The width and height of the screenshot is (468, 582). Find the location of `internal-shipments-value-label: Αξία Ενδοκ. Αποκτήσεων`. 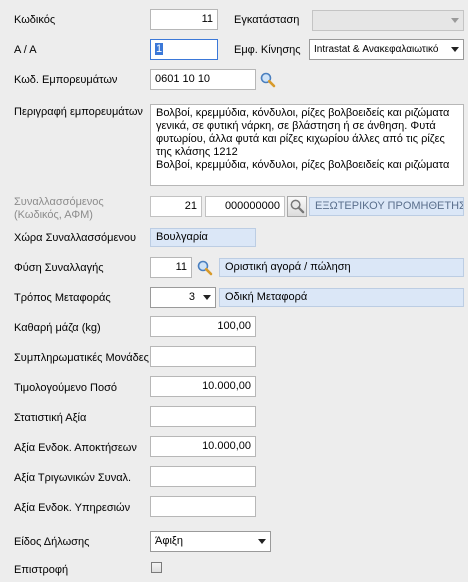

internal-shipments-value-label: Αξία Ενδοκ. Αποκτήσεων is located at coordinates (75, 448).